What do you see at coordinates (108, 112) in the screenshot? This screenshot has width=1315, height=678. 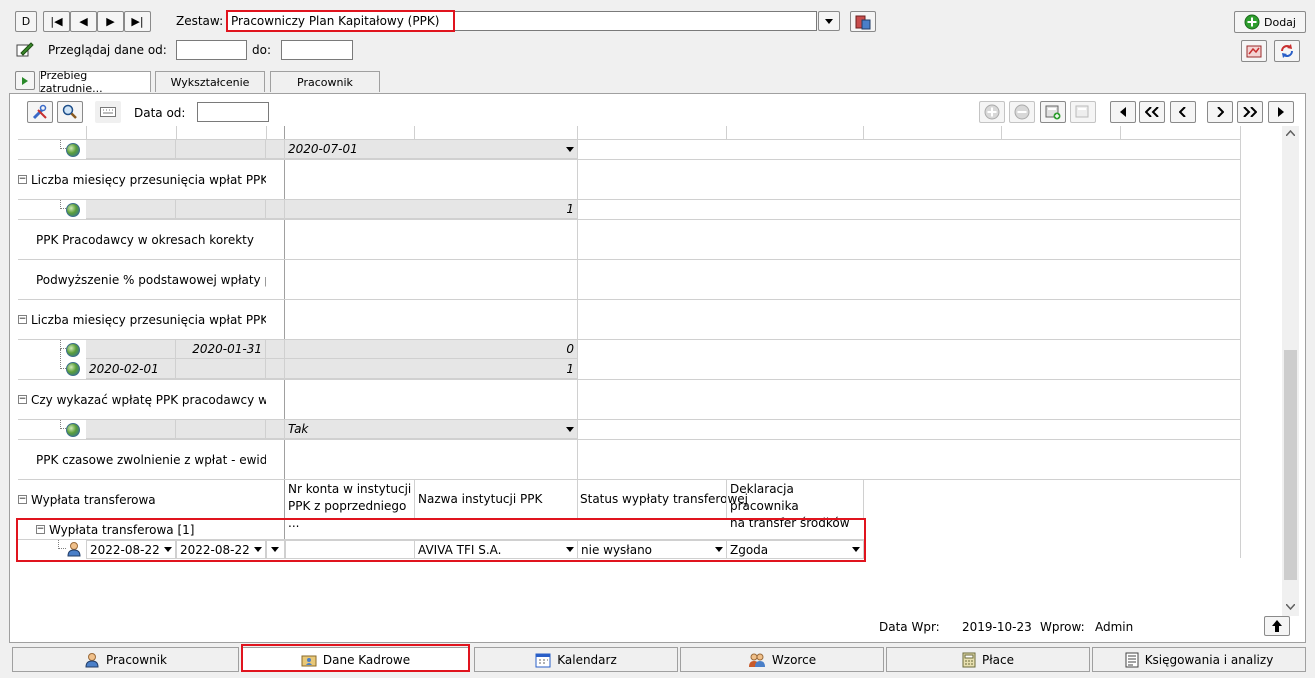 I see `keyboard-button` at bounding box center [108, 112].